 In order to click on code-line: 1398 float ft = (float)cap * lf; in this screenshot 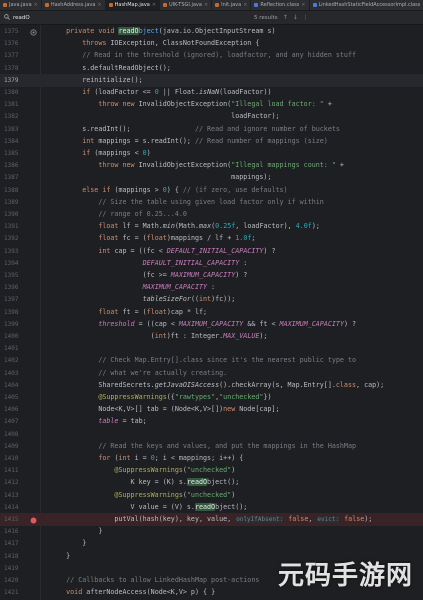, I will do `click(211, 312)`.